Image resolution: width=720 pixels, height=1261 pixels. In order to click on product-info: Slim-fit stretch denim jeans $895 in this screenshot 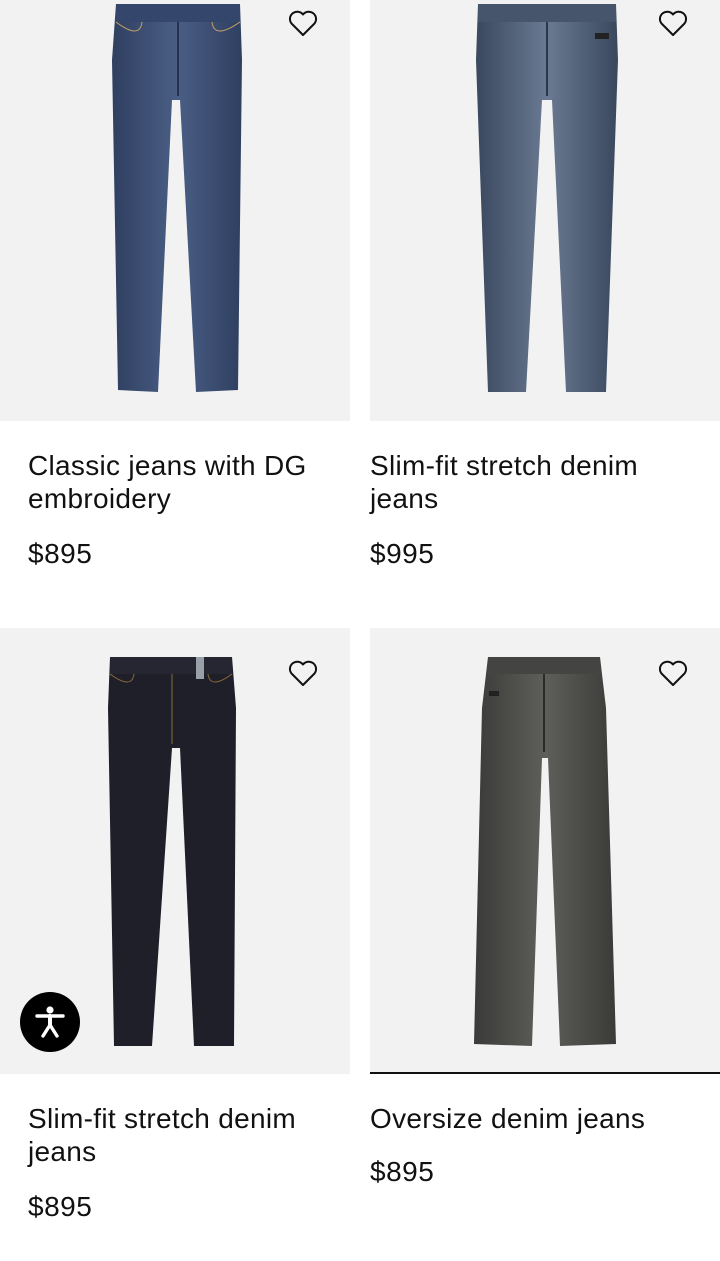, I will do `click(175, 1163)`.